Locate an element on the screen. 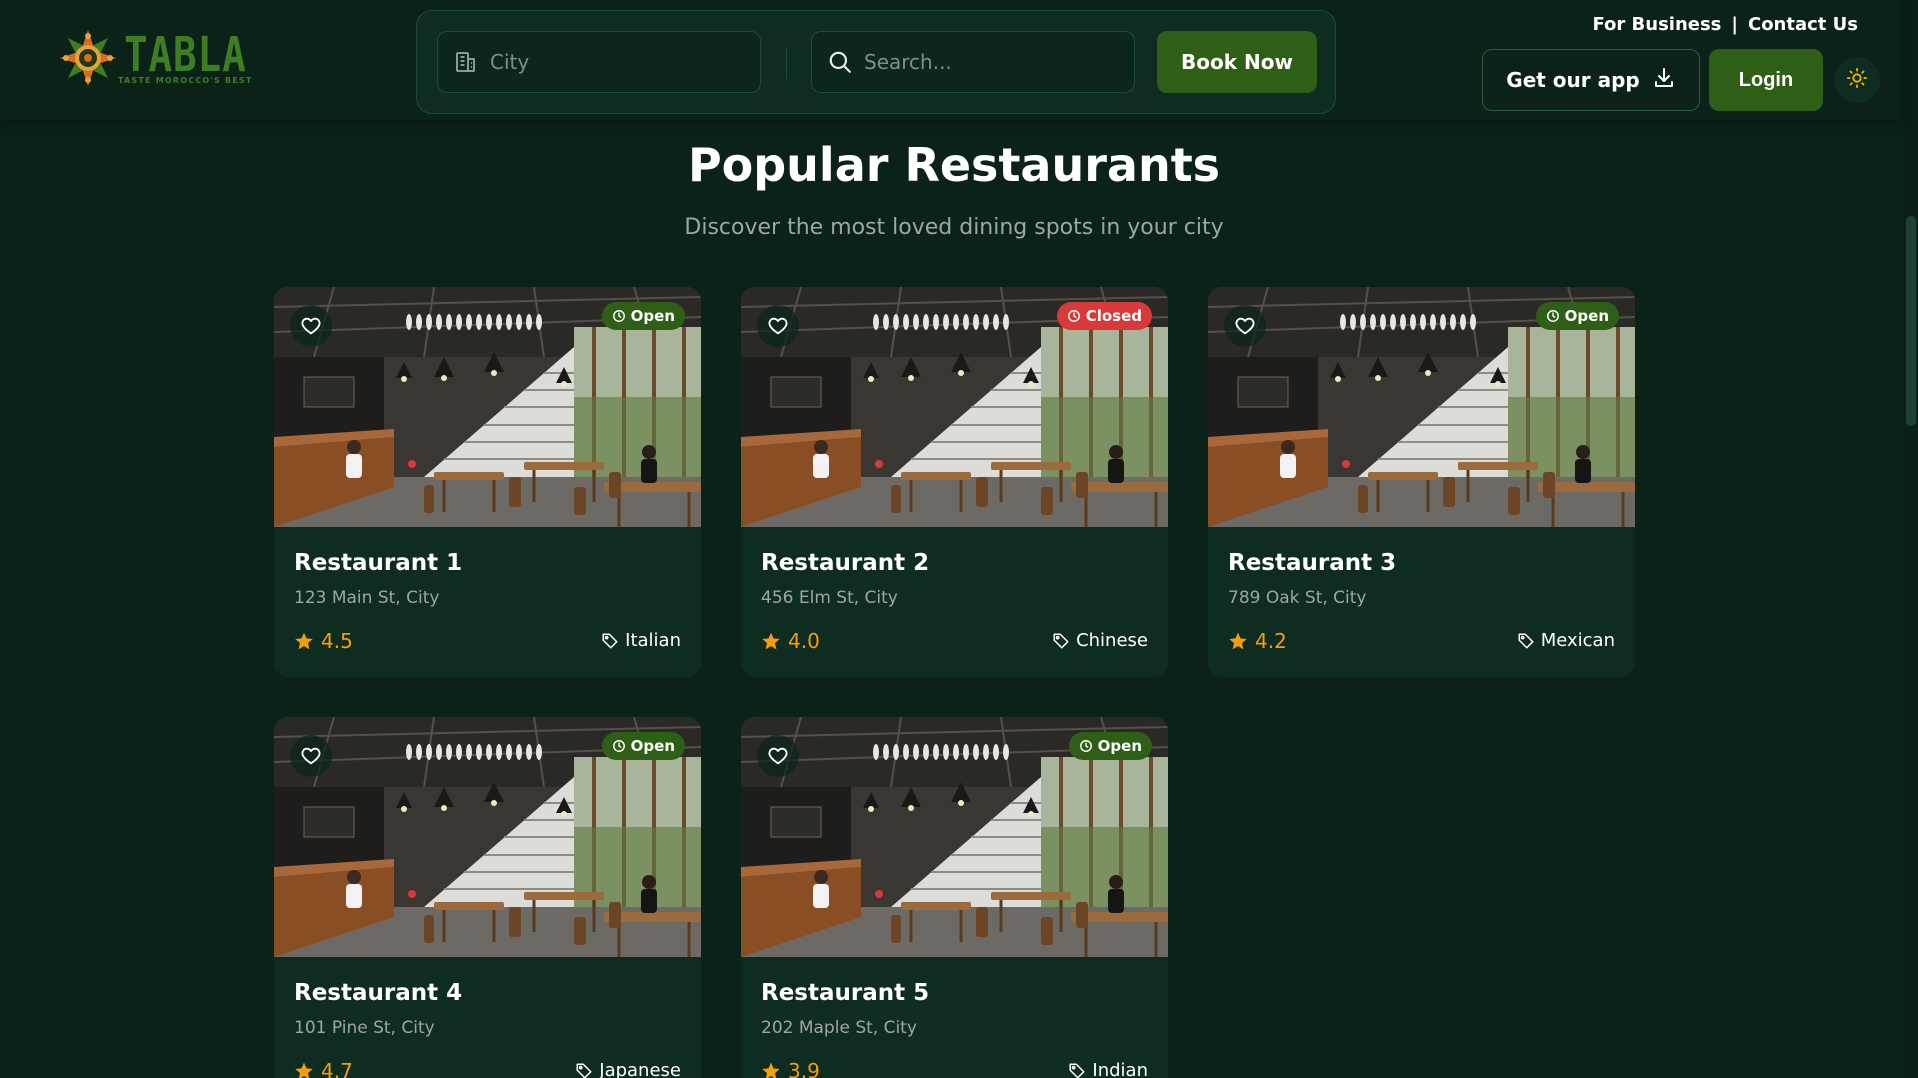 The width and height of the screenshot is (1918, 1078). search-field is located at coordinates (973, 62).